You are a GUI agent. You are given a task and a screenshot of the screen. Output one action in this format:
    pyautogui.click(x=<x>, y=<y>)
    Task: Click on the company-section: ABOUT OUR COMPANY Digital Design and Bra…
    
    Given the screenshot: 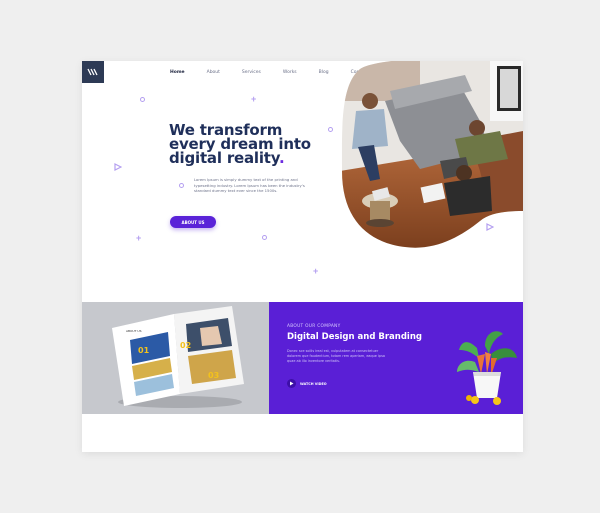 What is the action you would take?
    pyautogui.click(x=396, y=358)
    